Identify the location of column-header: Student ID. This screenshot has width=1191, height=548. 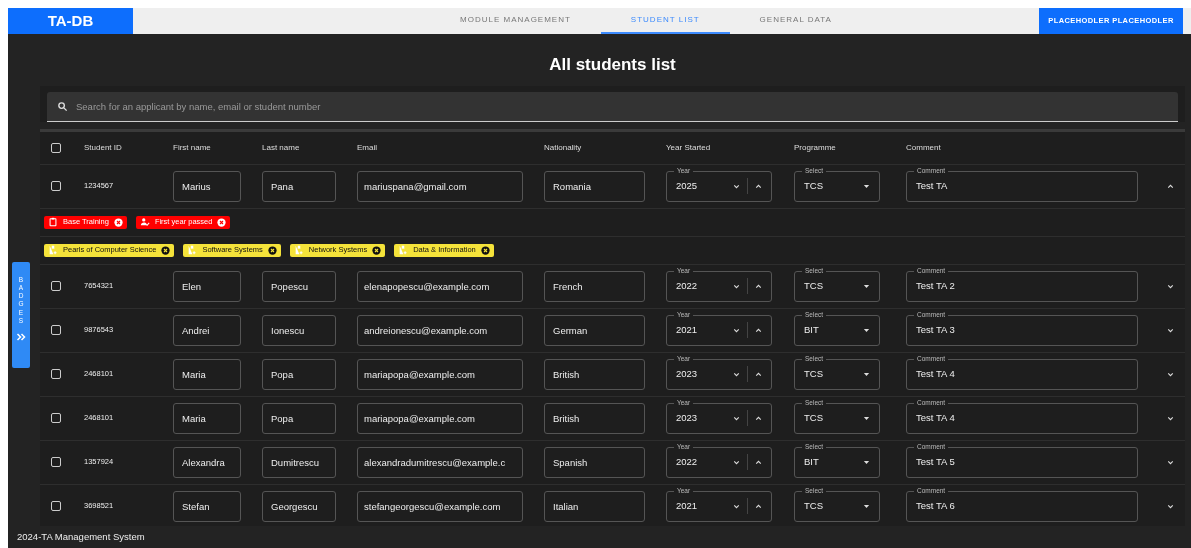
(103, 147).